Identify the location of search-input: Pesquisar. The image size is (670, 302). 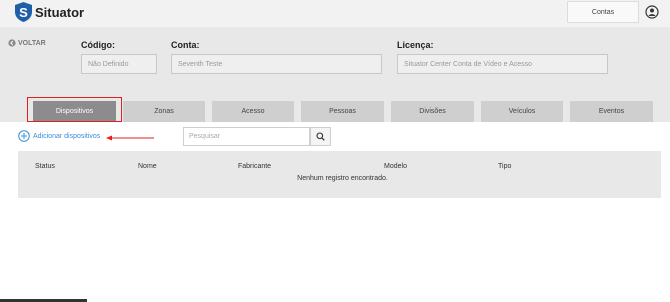
(246, 136).